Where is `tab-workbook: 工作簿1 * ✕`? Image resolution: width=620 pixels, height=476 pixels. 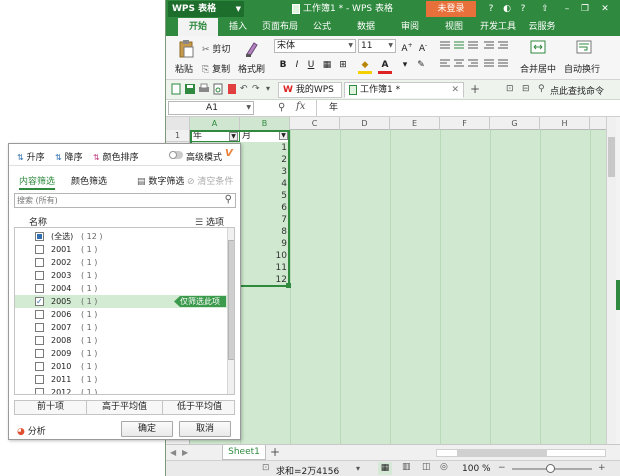
tab-workbook: 工作簿1 * ✕ is located at coordinates (404, 90).